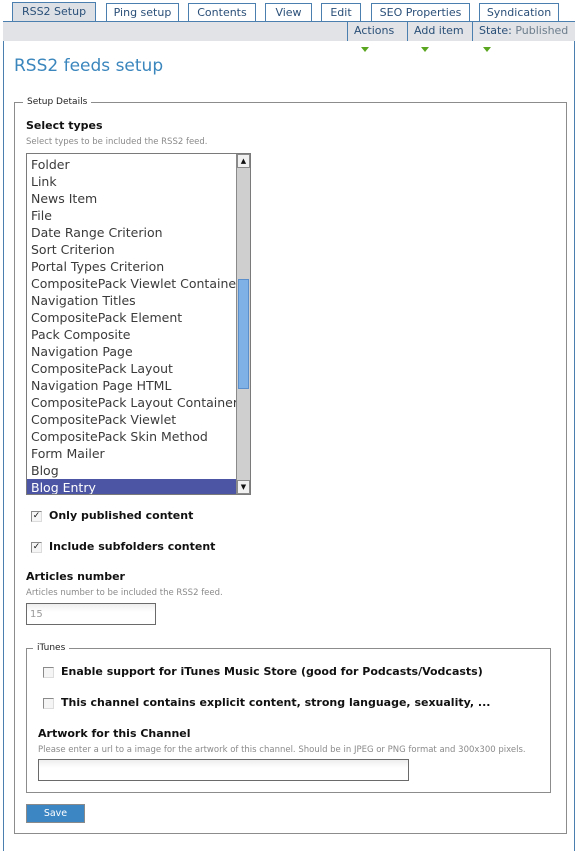 The image size is (582, 851). Describe the element at coordinates (54, 12) in the screenshot. I see `tab-rss2-setup: RSS2 Setup` at that location.